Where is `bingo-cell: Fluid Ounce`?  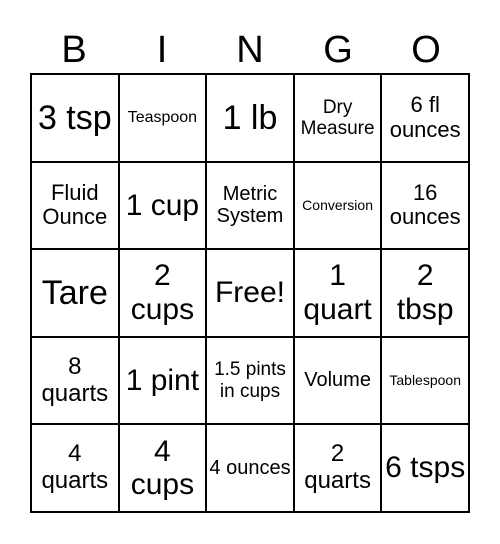
bingo-cell: Fluid Ounce is located at coordinates (75, 205).